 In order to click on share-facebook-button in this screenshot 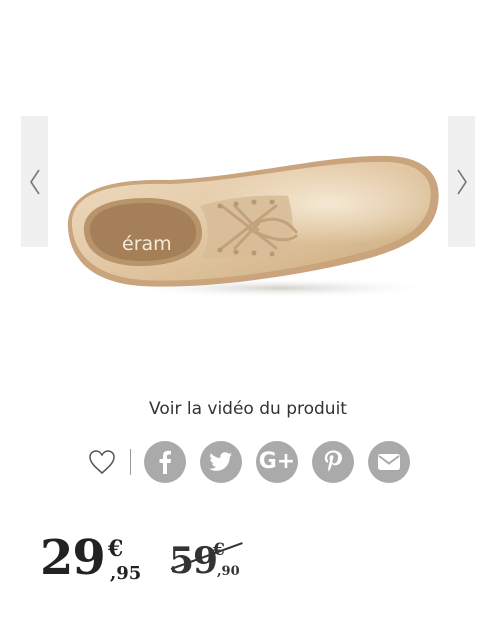, I will do `click(165, 462)`.